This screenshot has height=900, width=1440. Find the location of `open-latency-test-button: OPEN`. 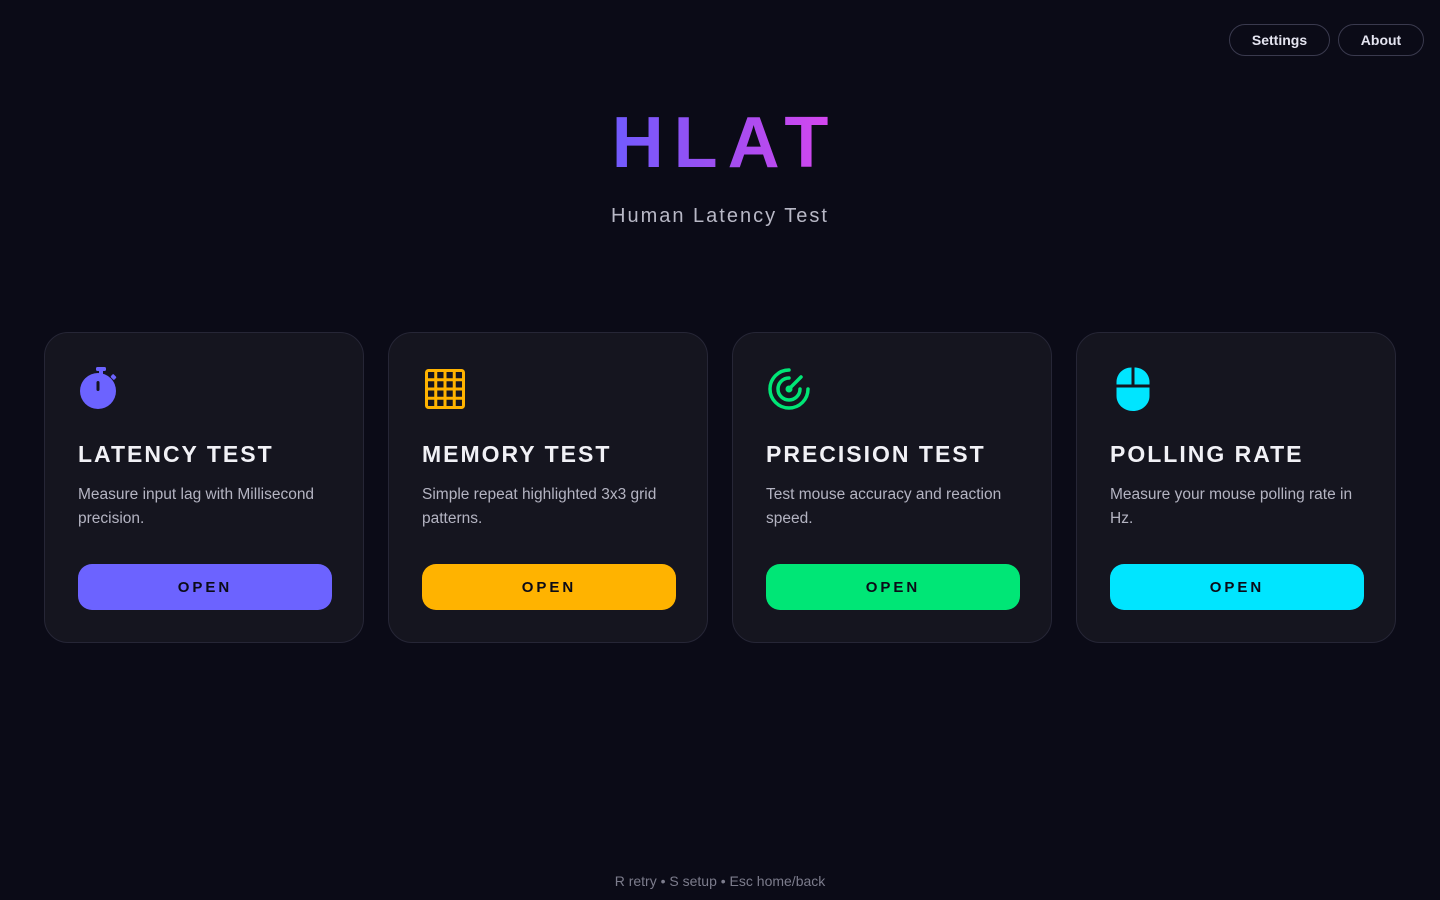

open-latency-test-button: OPEN is located at coordinates (205, 587).